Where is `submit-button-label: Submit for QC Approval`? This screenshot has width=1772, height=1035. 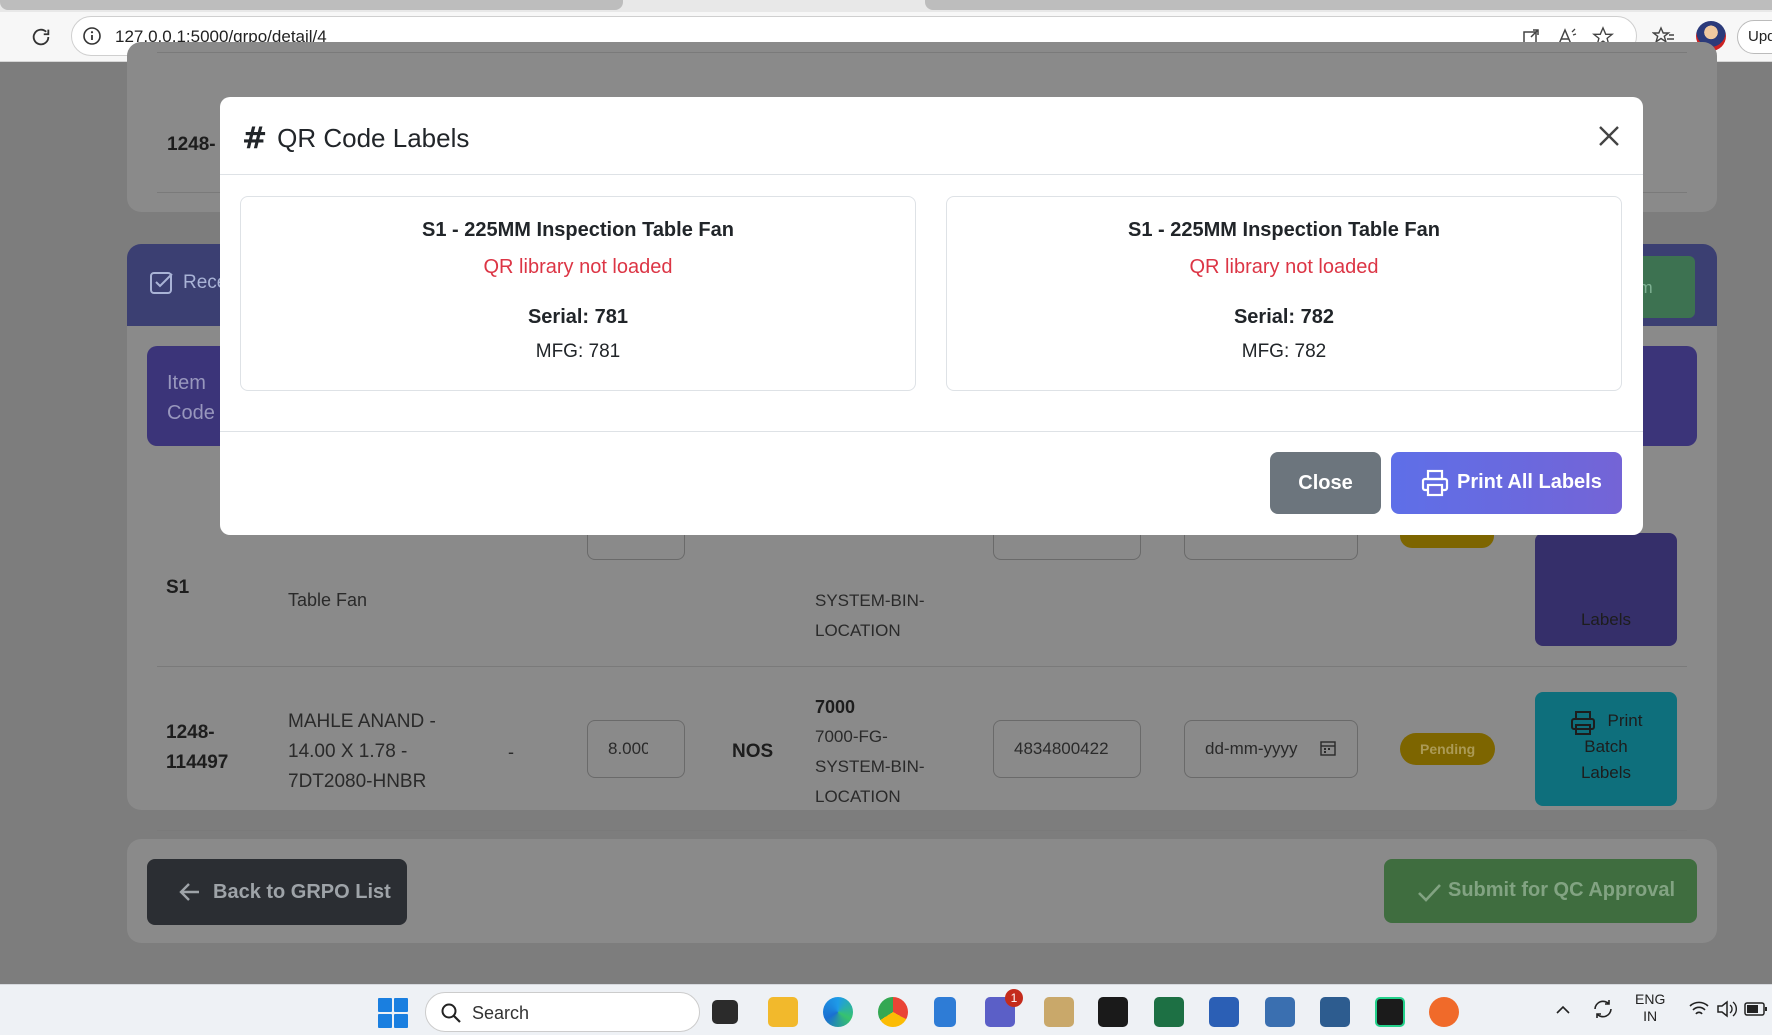 submit-button-label: Submit for QC Approval is located at coordinates (1562, 890).